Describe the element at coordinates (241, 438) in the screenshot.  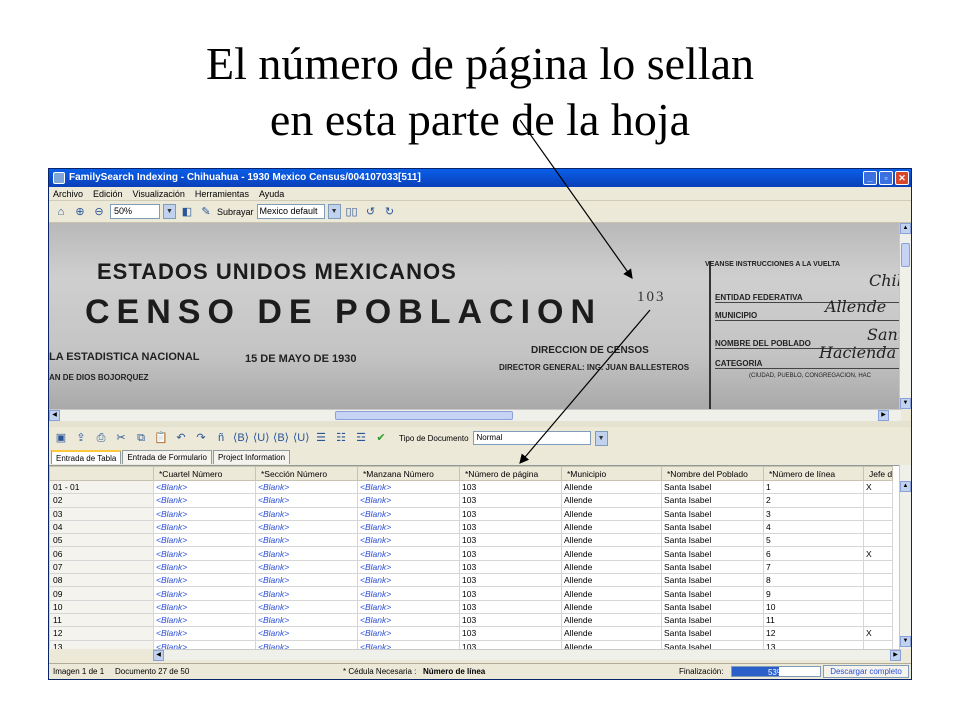
I see `blank-field-icon: ⟨B⟩` at that location.